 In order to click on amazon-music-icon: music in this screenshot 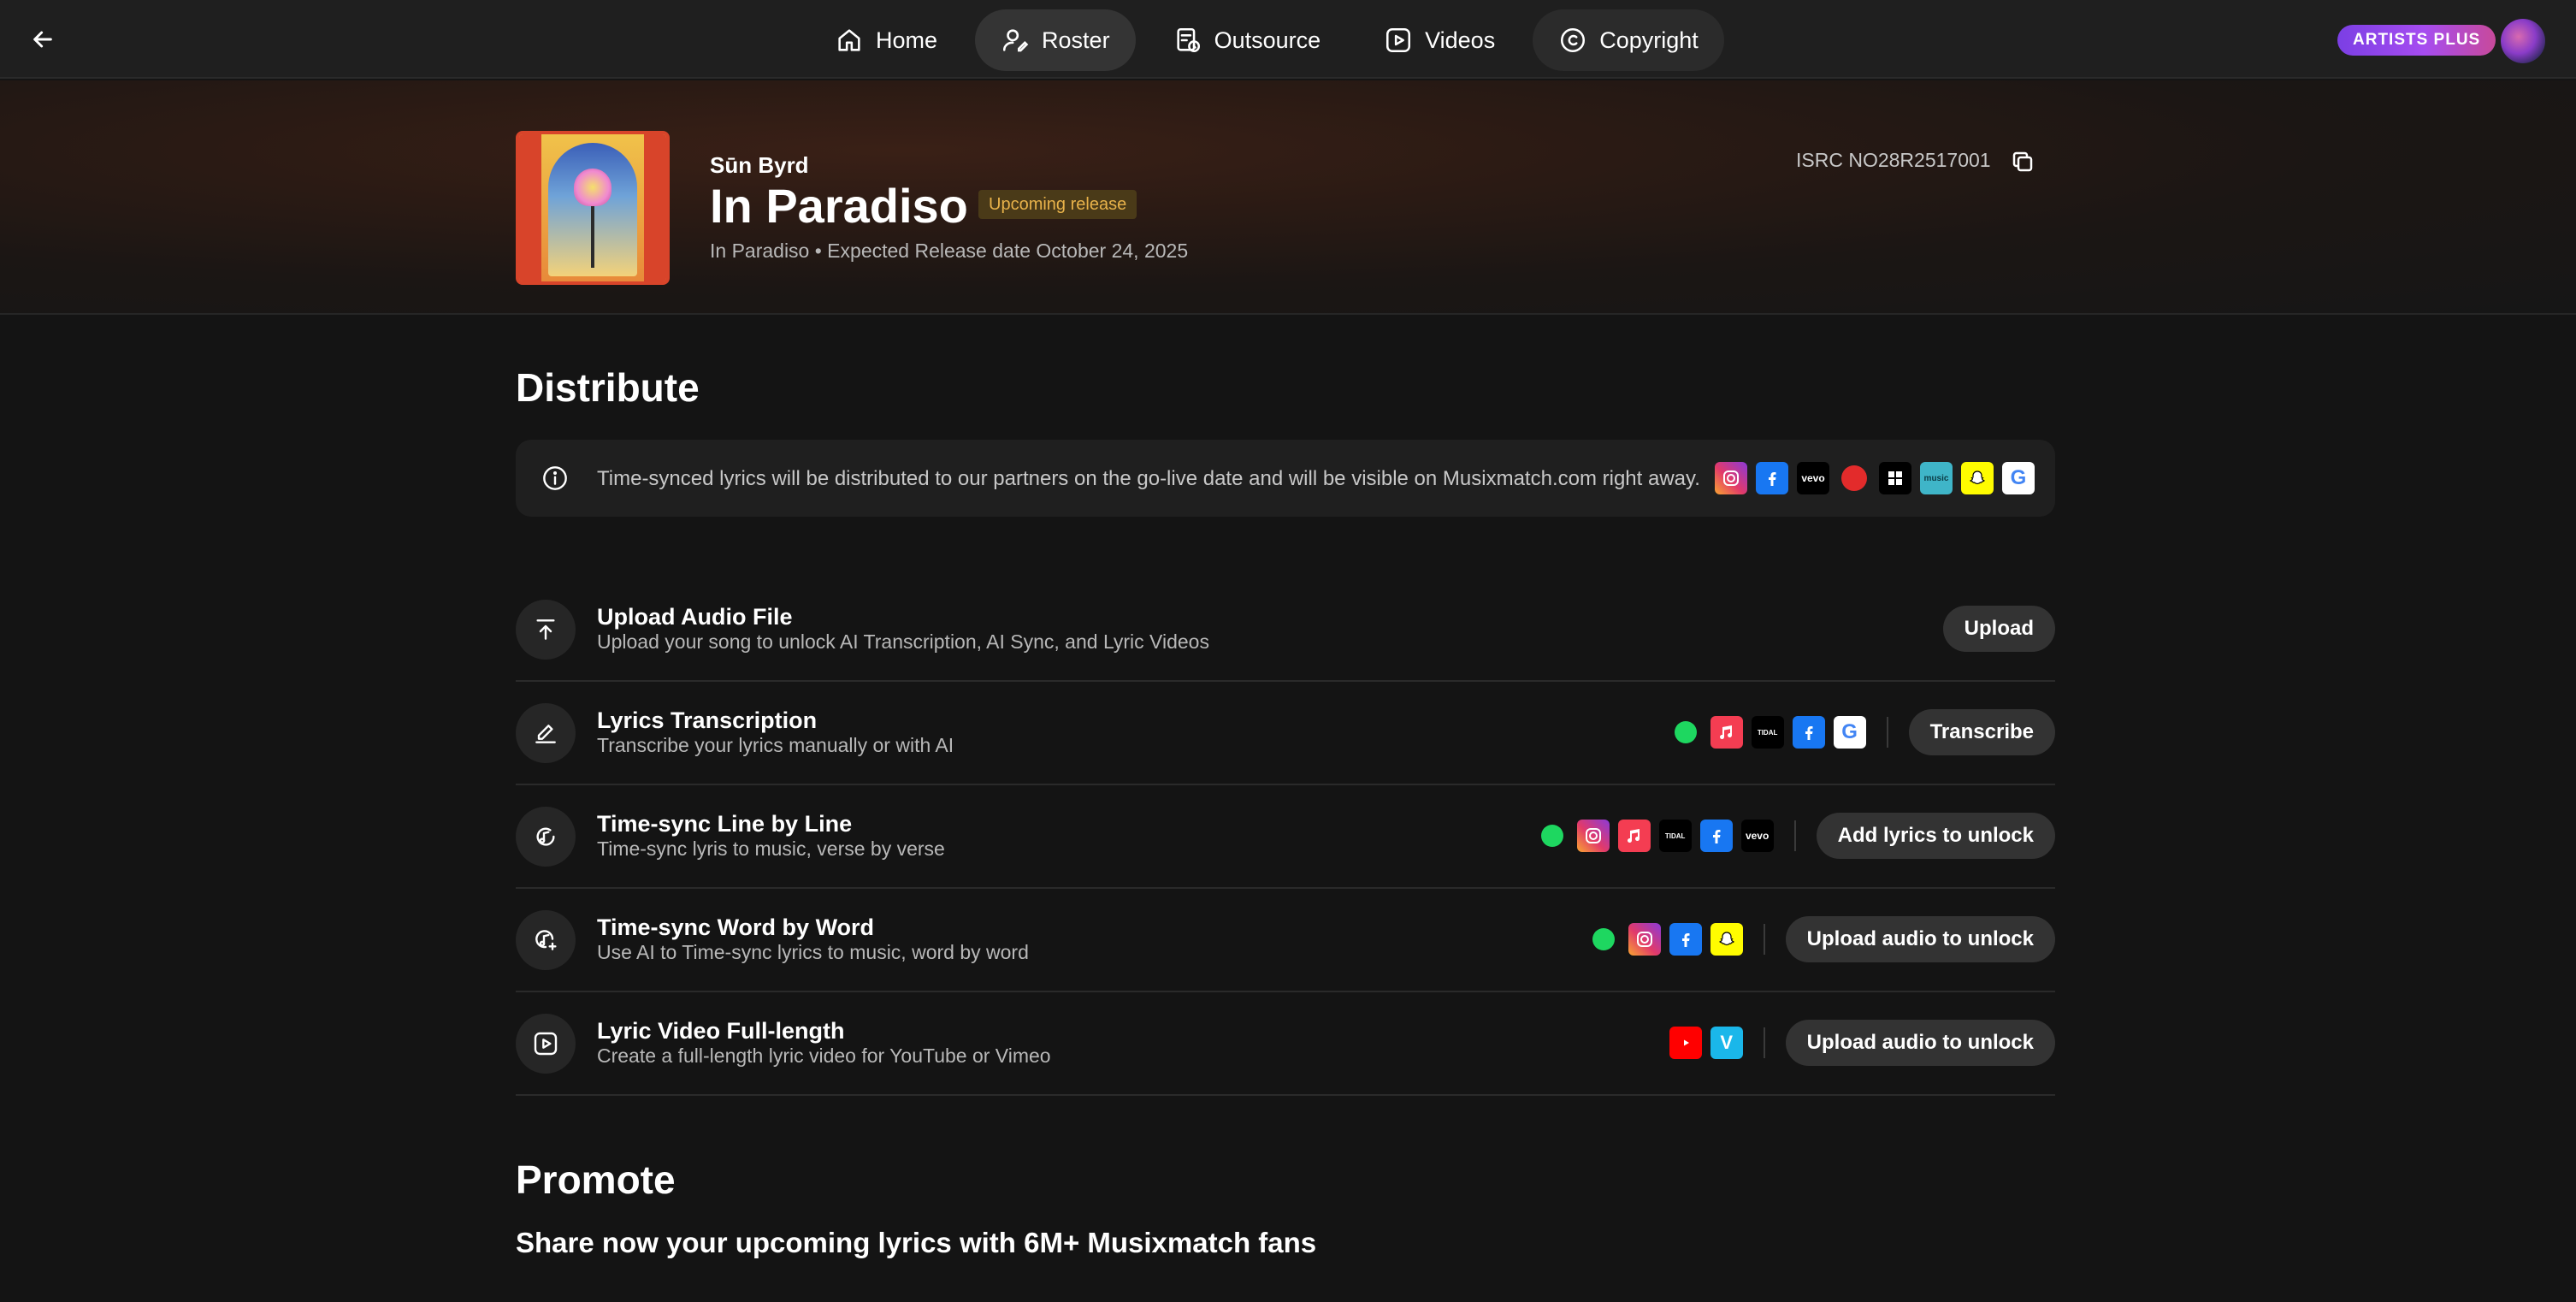, I will do `click(1936, 478)`.